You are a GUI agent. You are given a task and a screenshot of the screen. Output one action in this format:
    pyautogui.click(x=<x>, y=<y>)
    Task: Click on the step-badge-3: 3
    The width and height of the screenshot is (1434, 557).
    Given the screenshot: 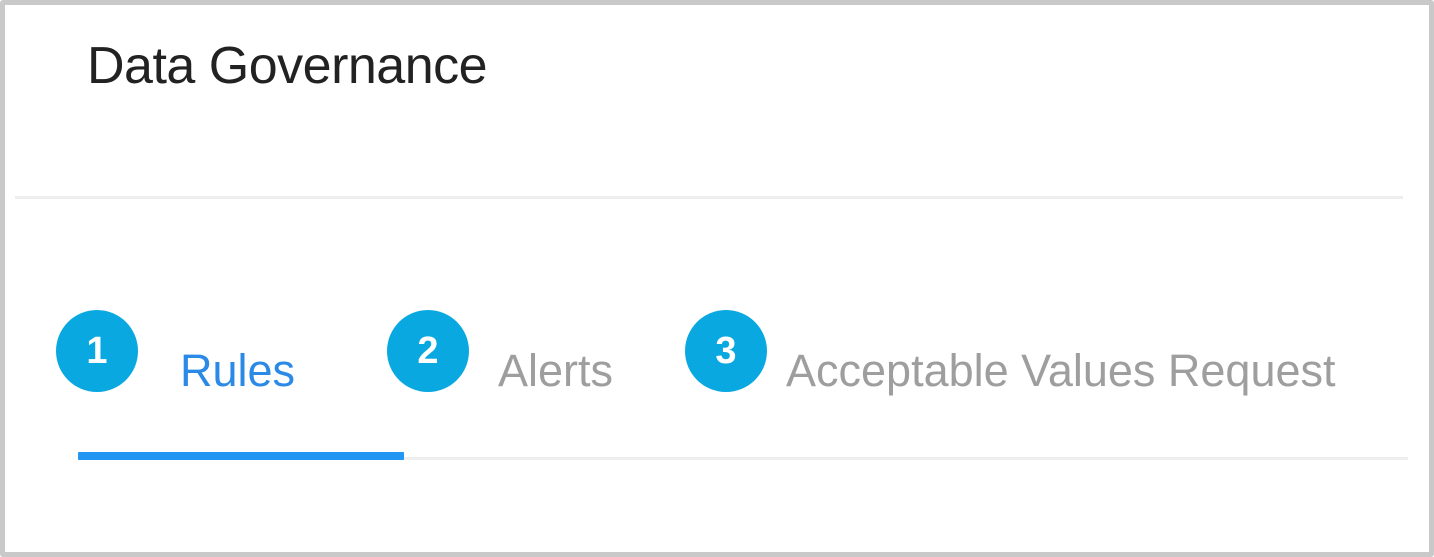 What is the action you would take?
    pyautogui.click(x=726, y=351)
    